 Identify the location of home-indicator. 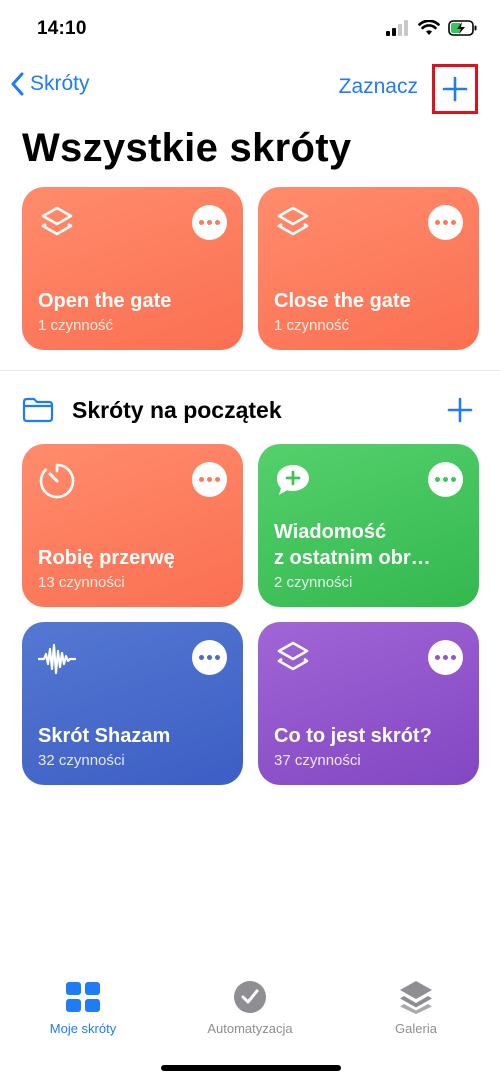
(251, 1068).